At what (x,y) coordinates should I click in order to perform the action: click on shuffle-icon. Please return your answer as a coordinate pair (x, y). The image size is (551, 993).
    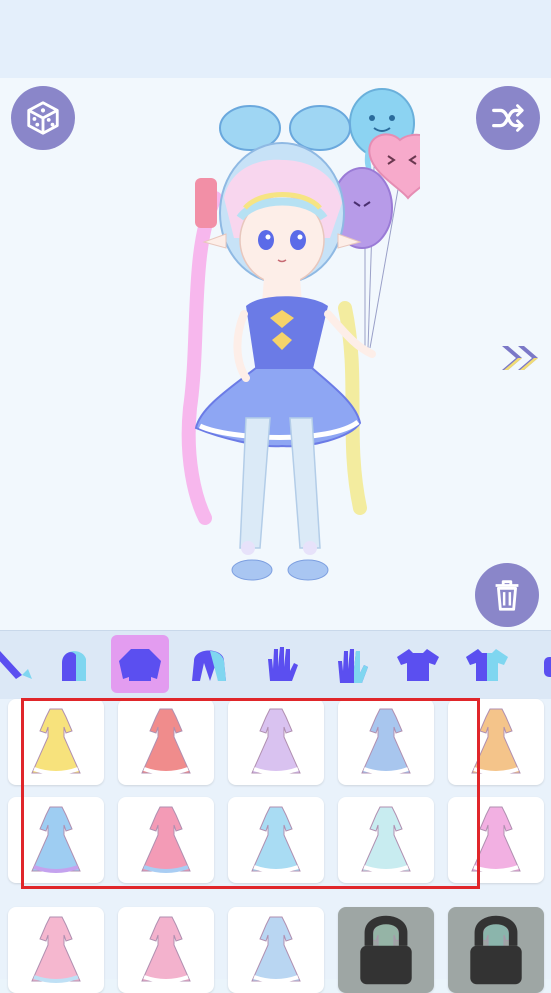
    Looking at the image, I should click on (508, 118).